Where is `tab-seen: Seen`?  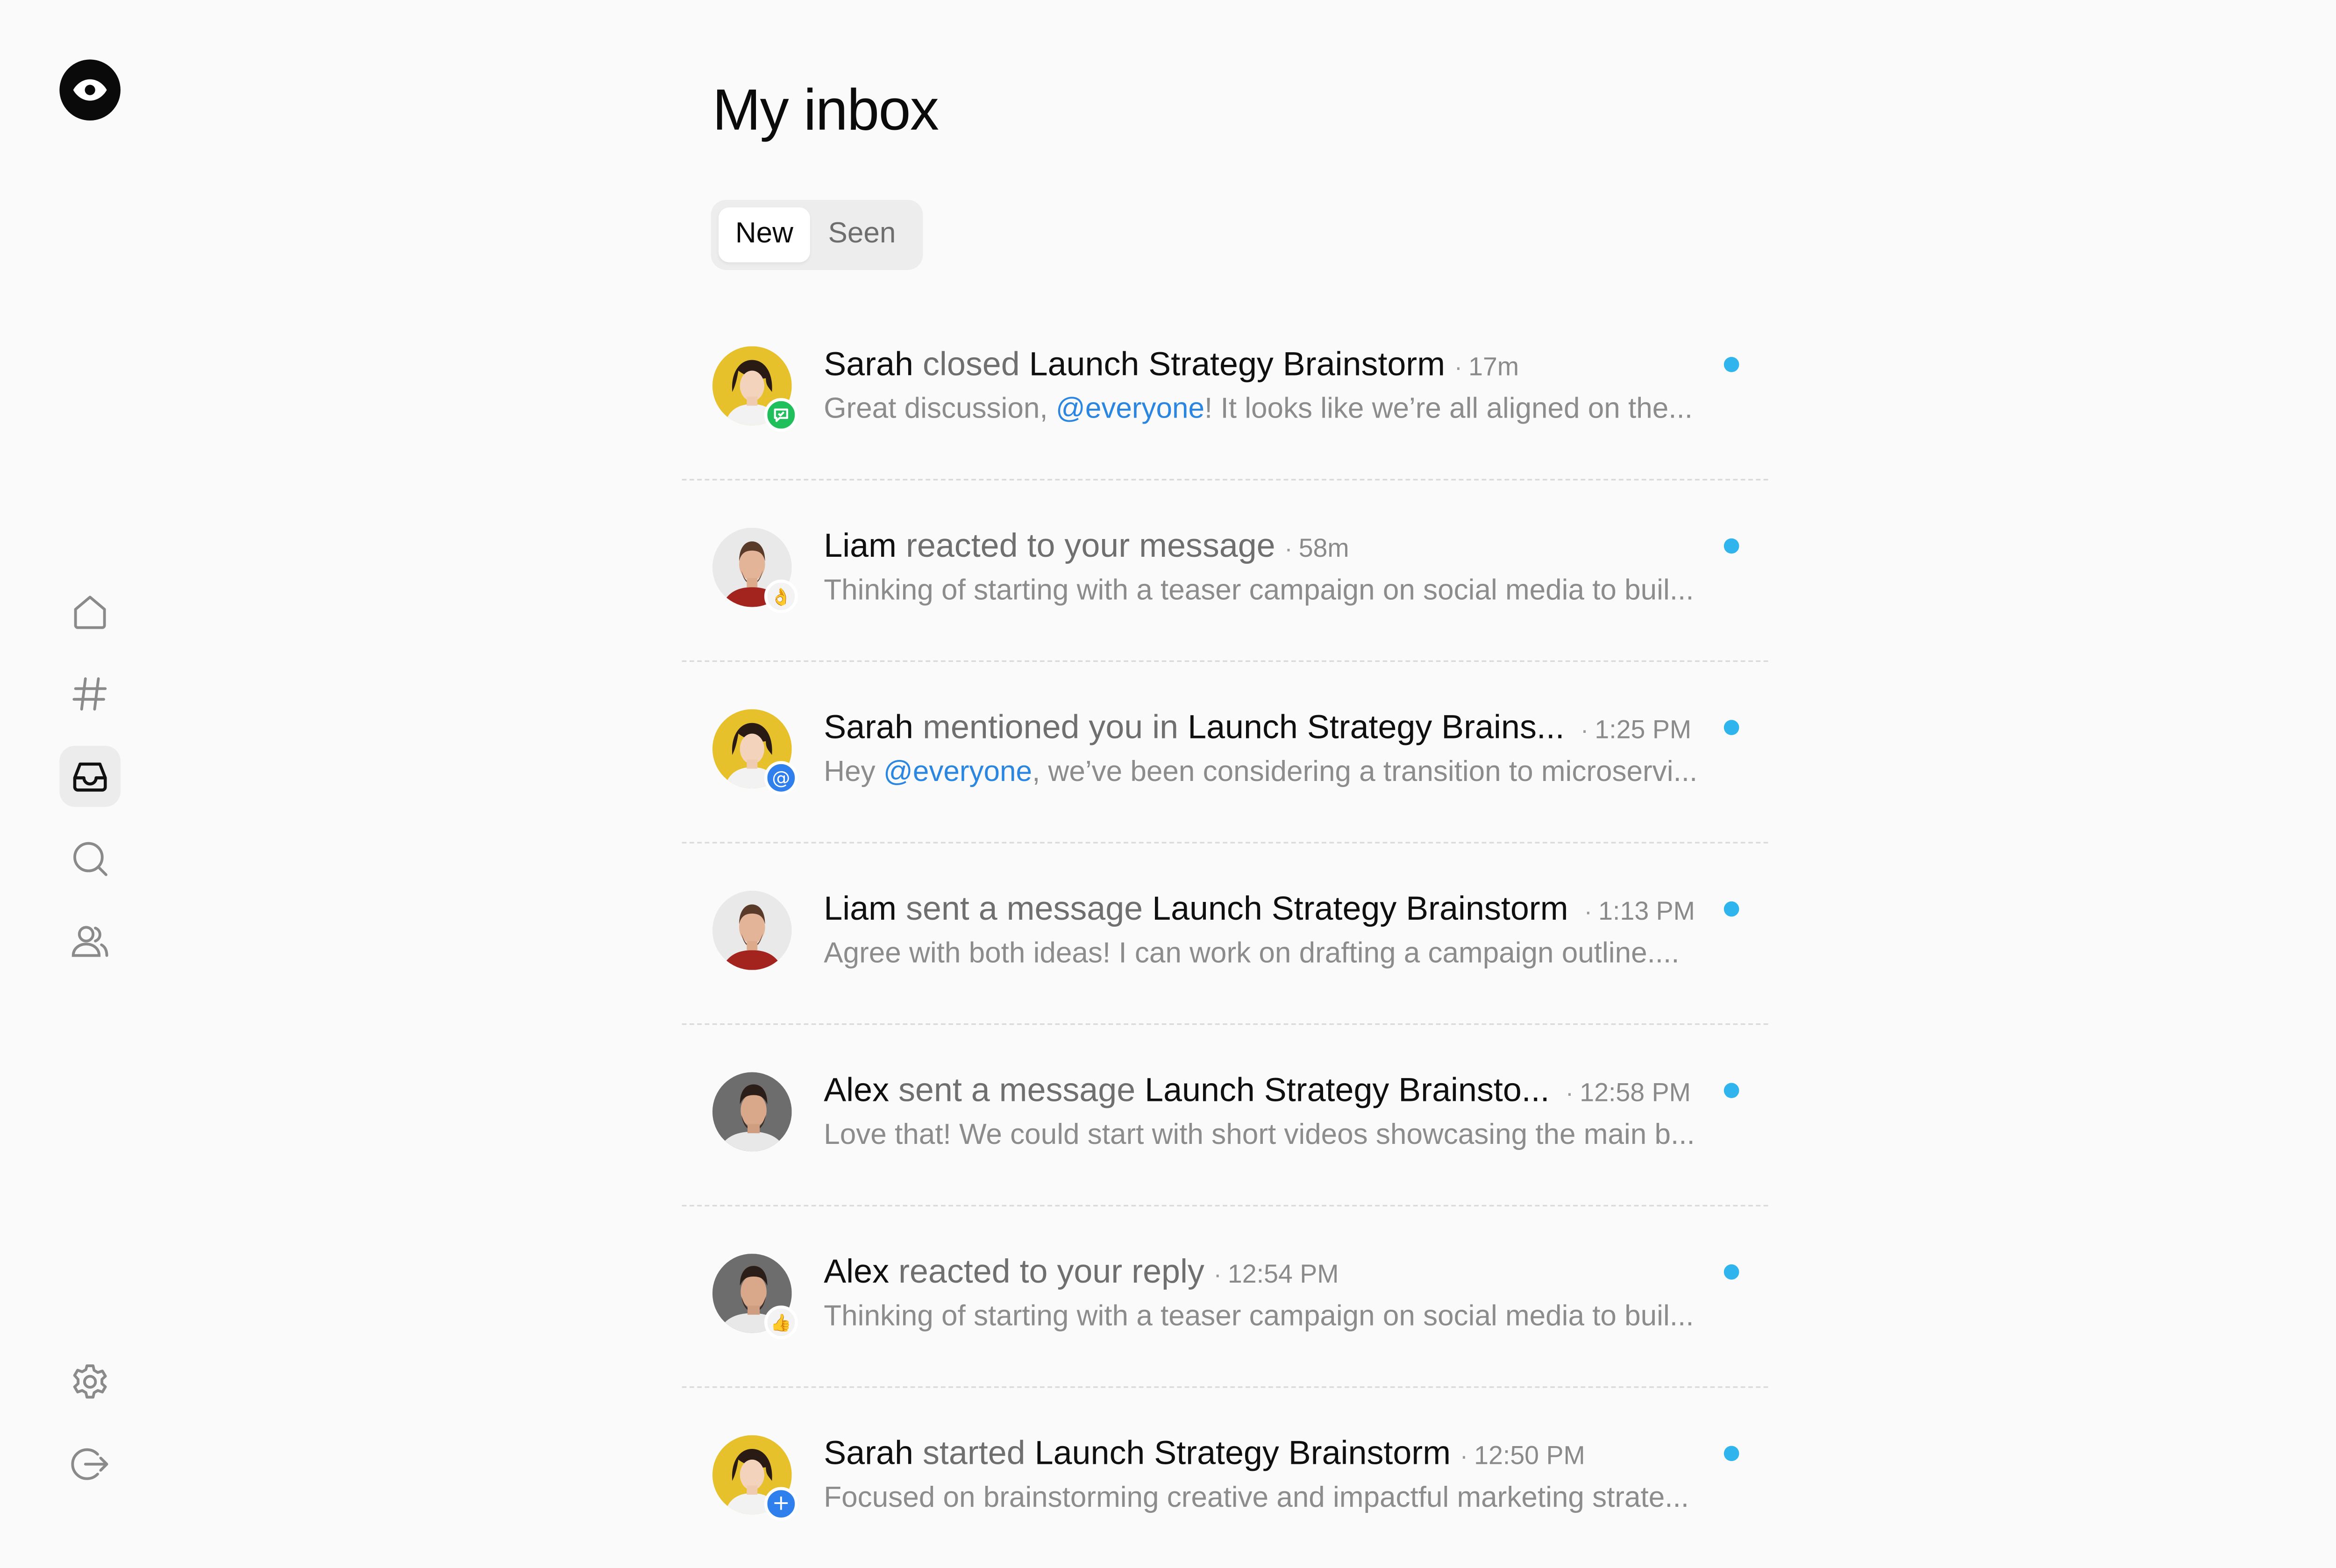
tab-seen: Seen is located at coordinates (862, 235).